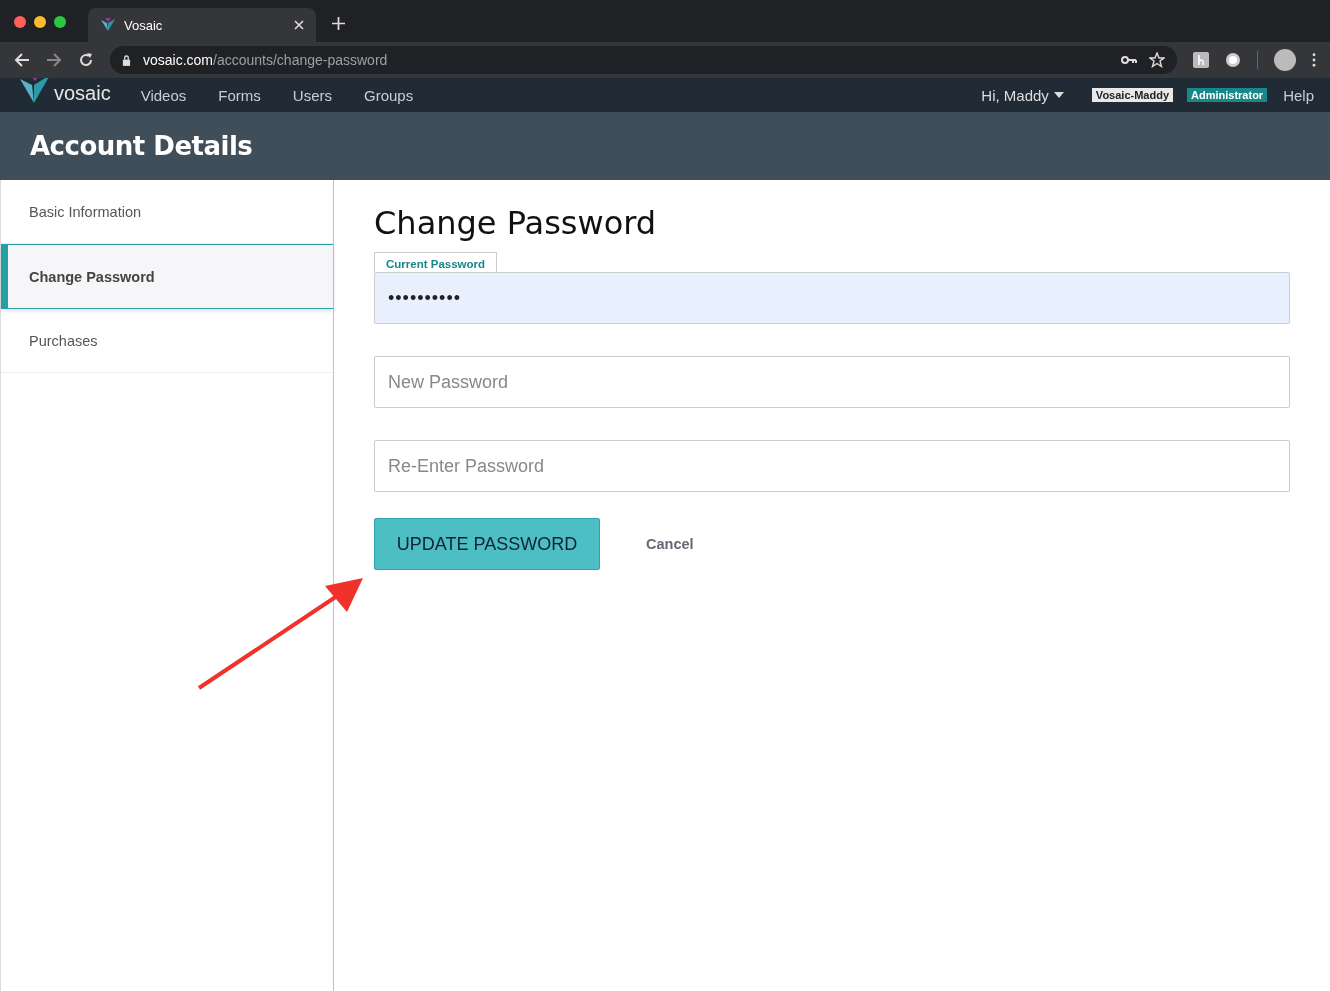 Image resolution: width=1330 pixels, height=991 pixels. Describe the element at coordinates (22, 60) in the screenshot. I see `back-arrow-icon` at that location.